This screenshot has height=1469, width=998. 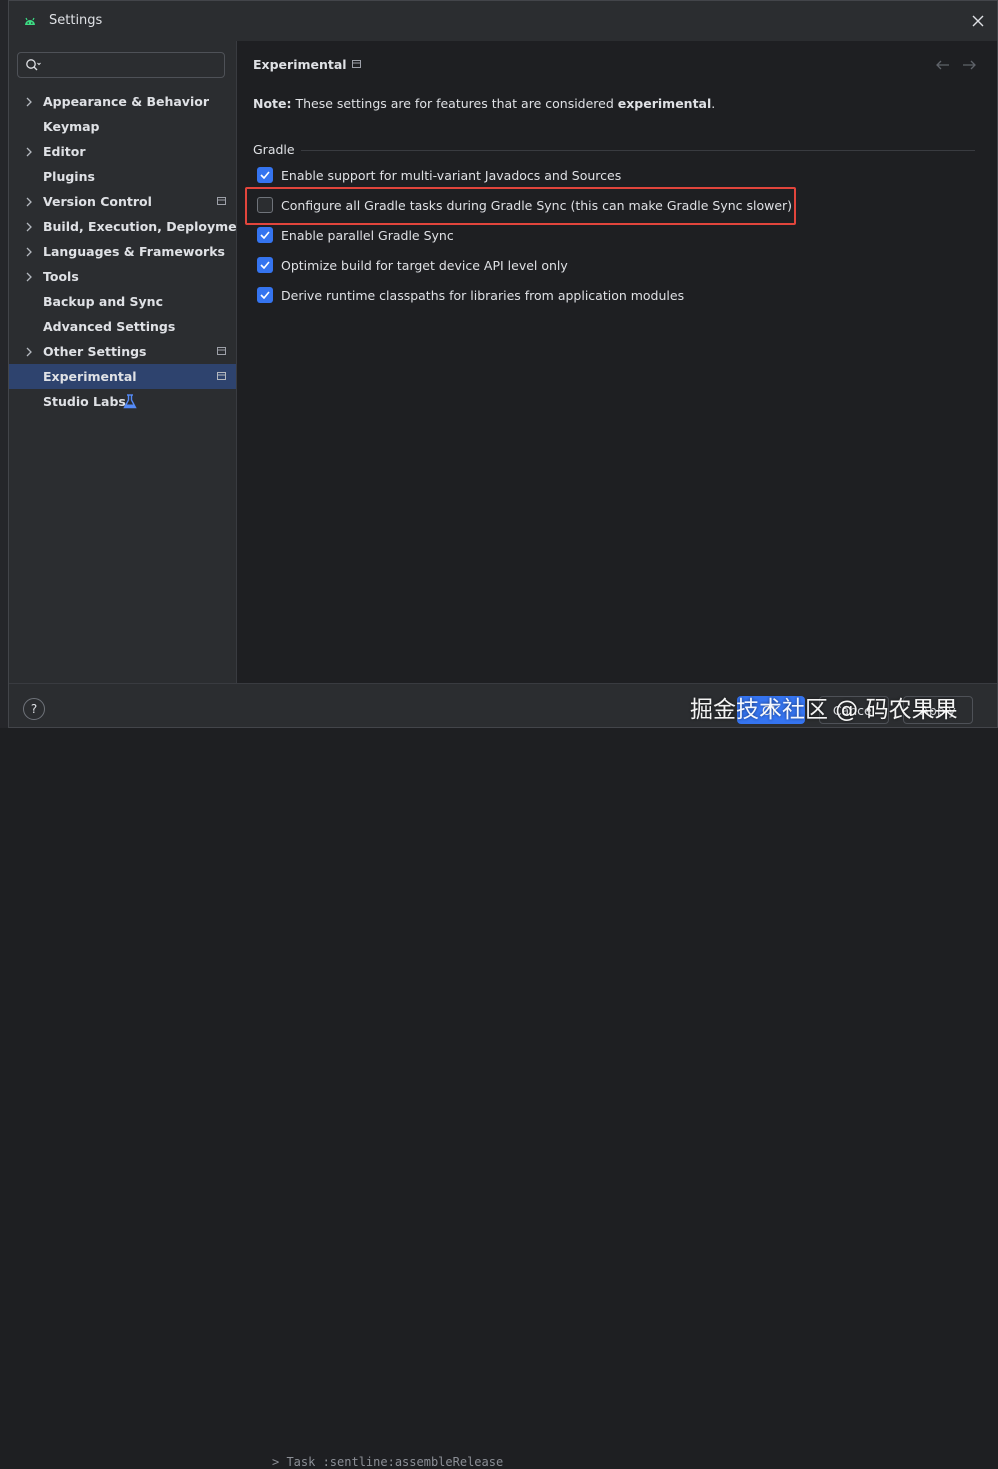 I want to click on tree-item-experimental: Experimental, so click(x=122, y=376).